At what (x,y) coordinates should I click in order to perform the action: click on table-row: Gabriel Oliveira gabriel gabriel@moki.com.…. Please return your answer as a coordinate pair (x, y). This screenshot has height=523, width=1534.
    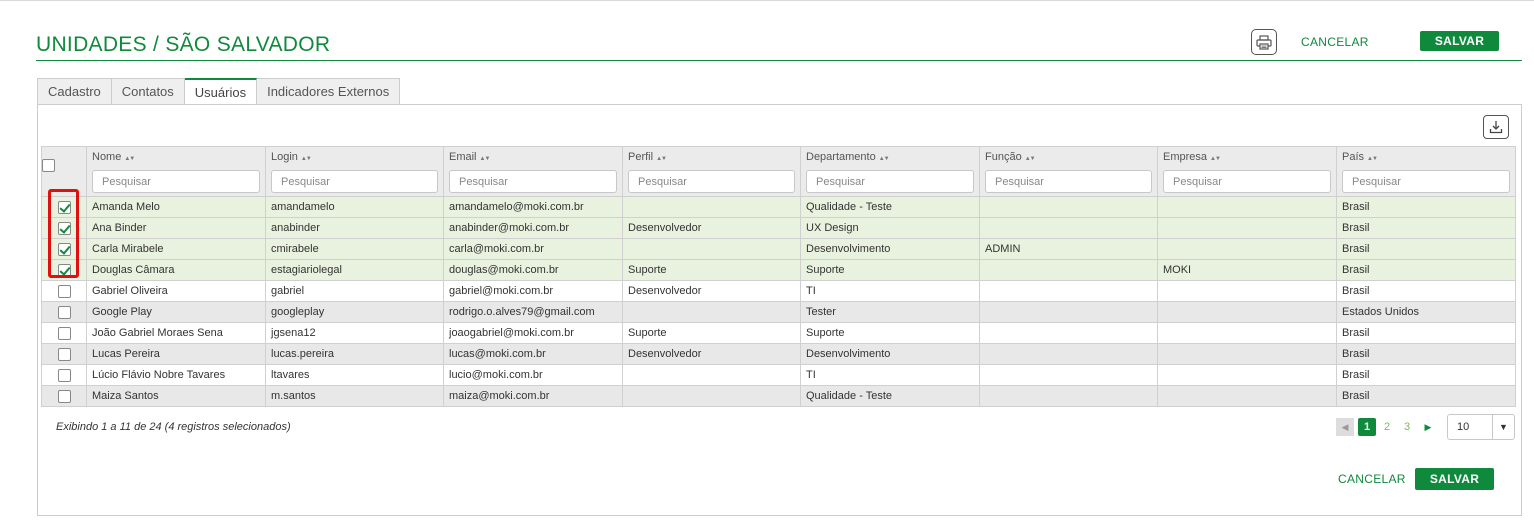
    Looking at the image, I should click on (778, 291).